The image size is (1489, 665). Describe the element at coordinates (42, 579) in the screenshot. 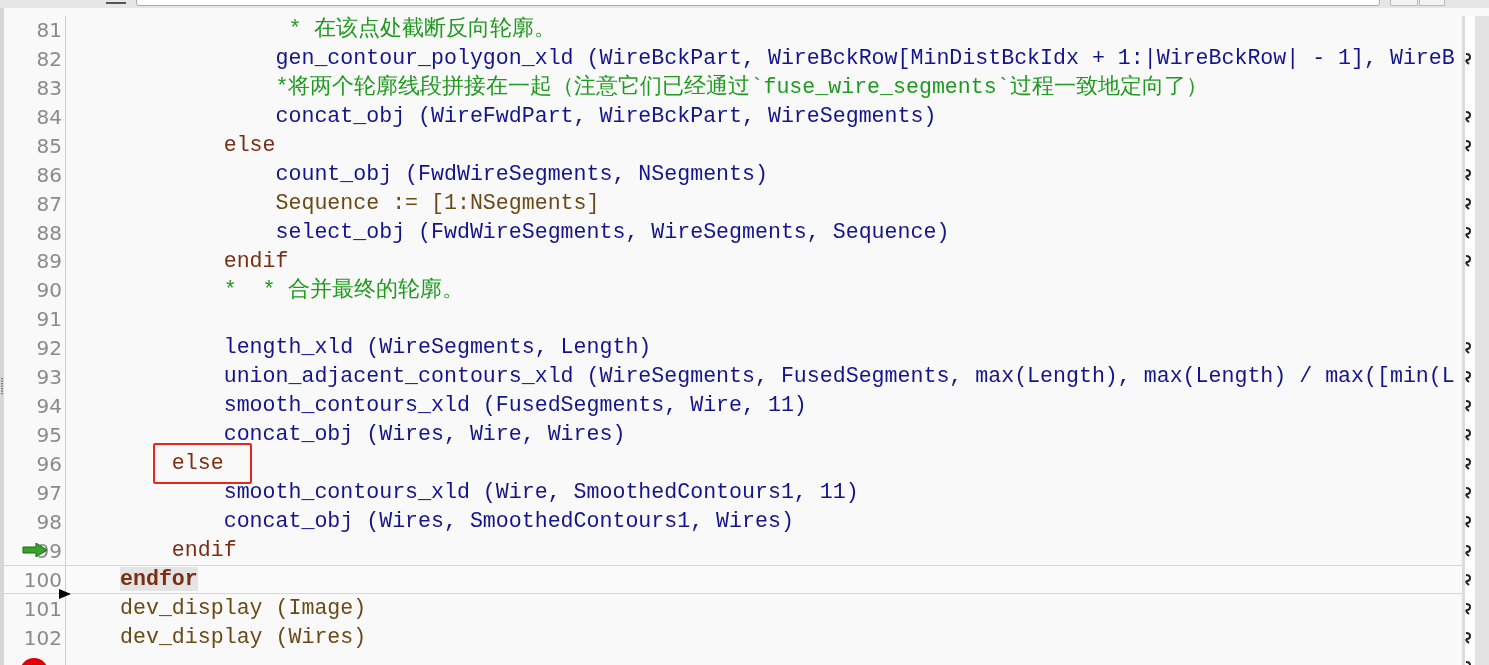

I see `line-number: 100` at that location.